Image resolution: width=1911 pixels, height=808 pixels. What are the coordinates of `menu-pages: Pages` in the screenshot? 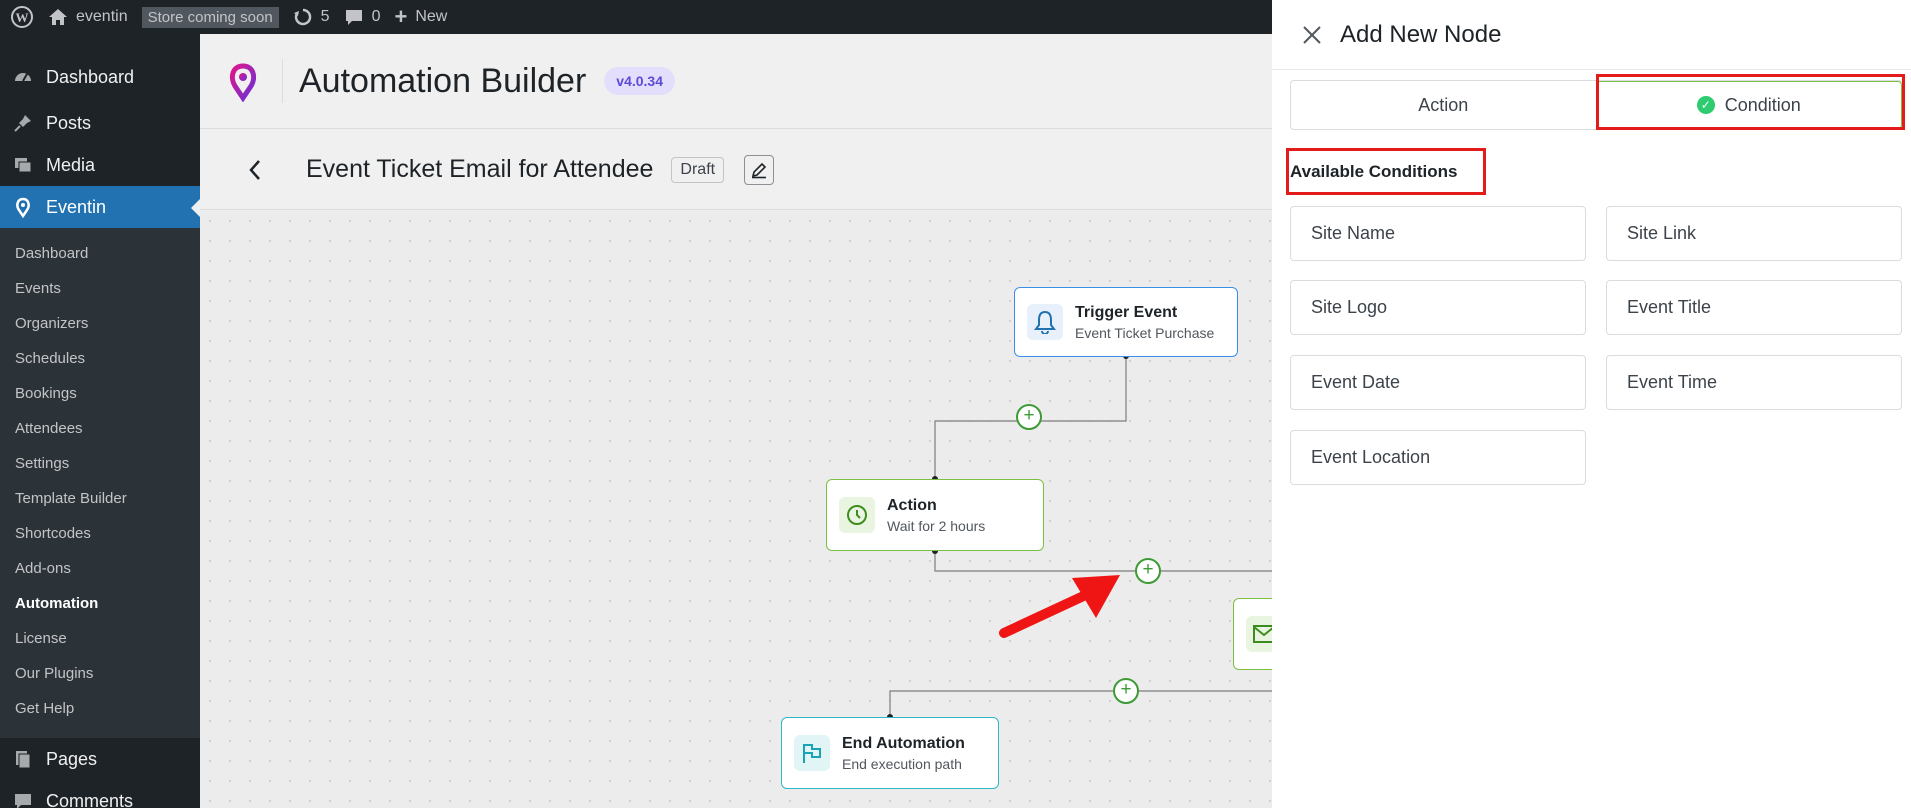 It's located at (100, 759).